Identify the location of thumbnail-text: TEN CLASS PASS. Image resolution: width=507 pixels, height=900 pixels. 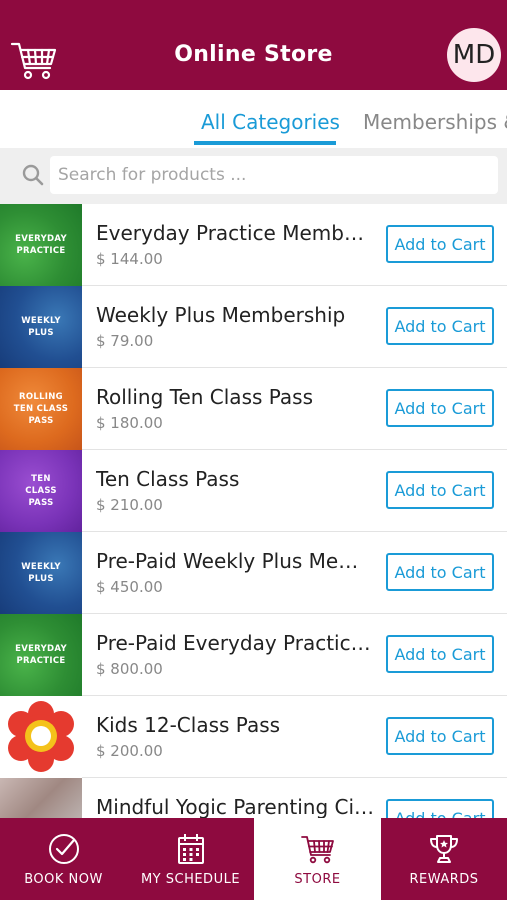
(41, 491).